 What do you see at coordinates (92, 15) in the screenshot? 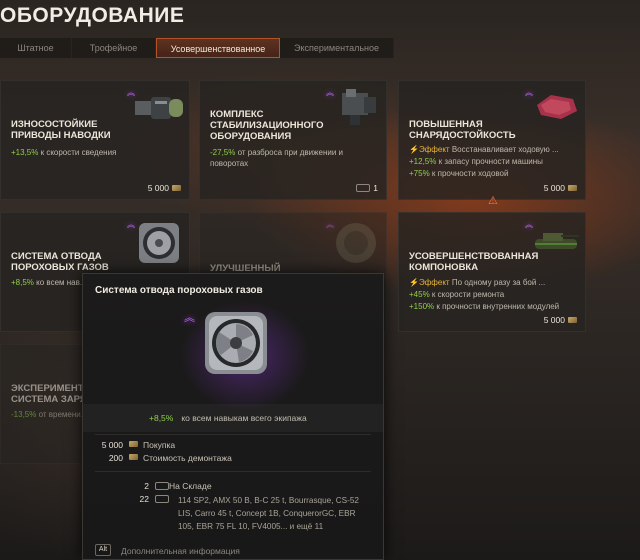
I see `page-title: ОБОРУДОВАНИЕ` at bounding box center [92, 15].